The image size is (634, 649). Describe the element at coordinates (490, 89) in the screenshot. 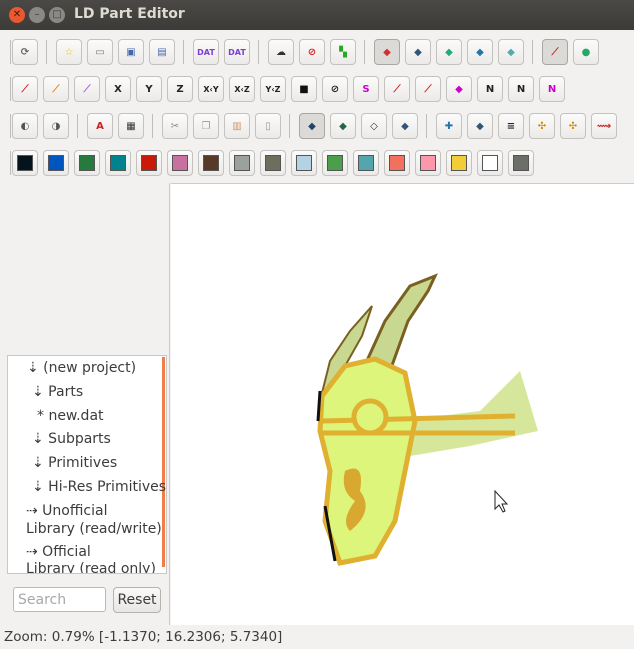

I see `normal-1-button: N` at that location.